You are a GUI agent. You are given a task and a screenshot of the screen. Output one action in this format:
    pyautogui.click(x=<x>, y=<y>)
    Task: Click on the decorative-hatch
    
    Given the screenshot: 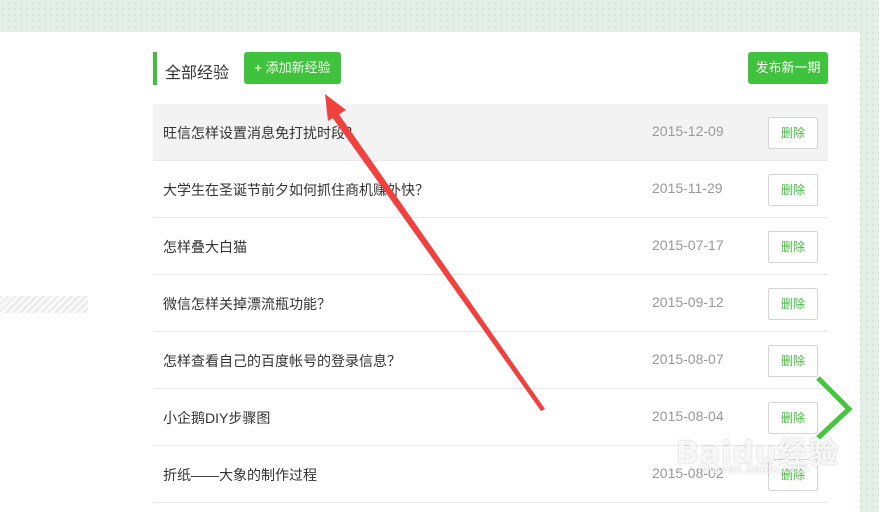 What is the action you would take?
    pyautogui.click(x=44, y=304)
    